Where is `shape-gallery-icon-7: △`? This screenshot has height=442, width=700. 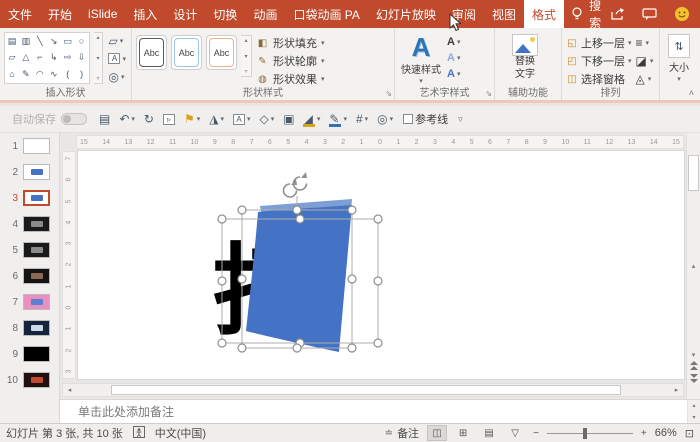
shape-gallery-icon-7: △ is located at coordinates (25, 57).